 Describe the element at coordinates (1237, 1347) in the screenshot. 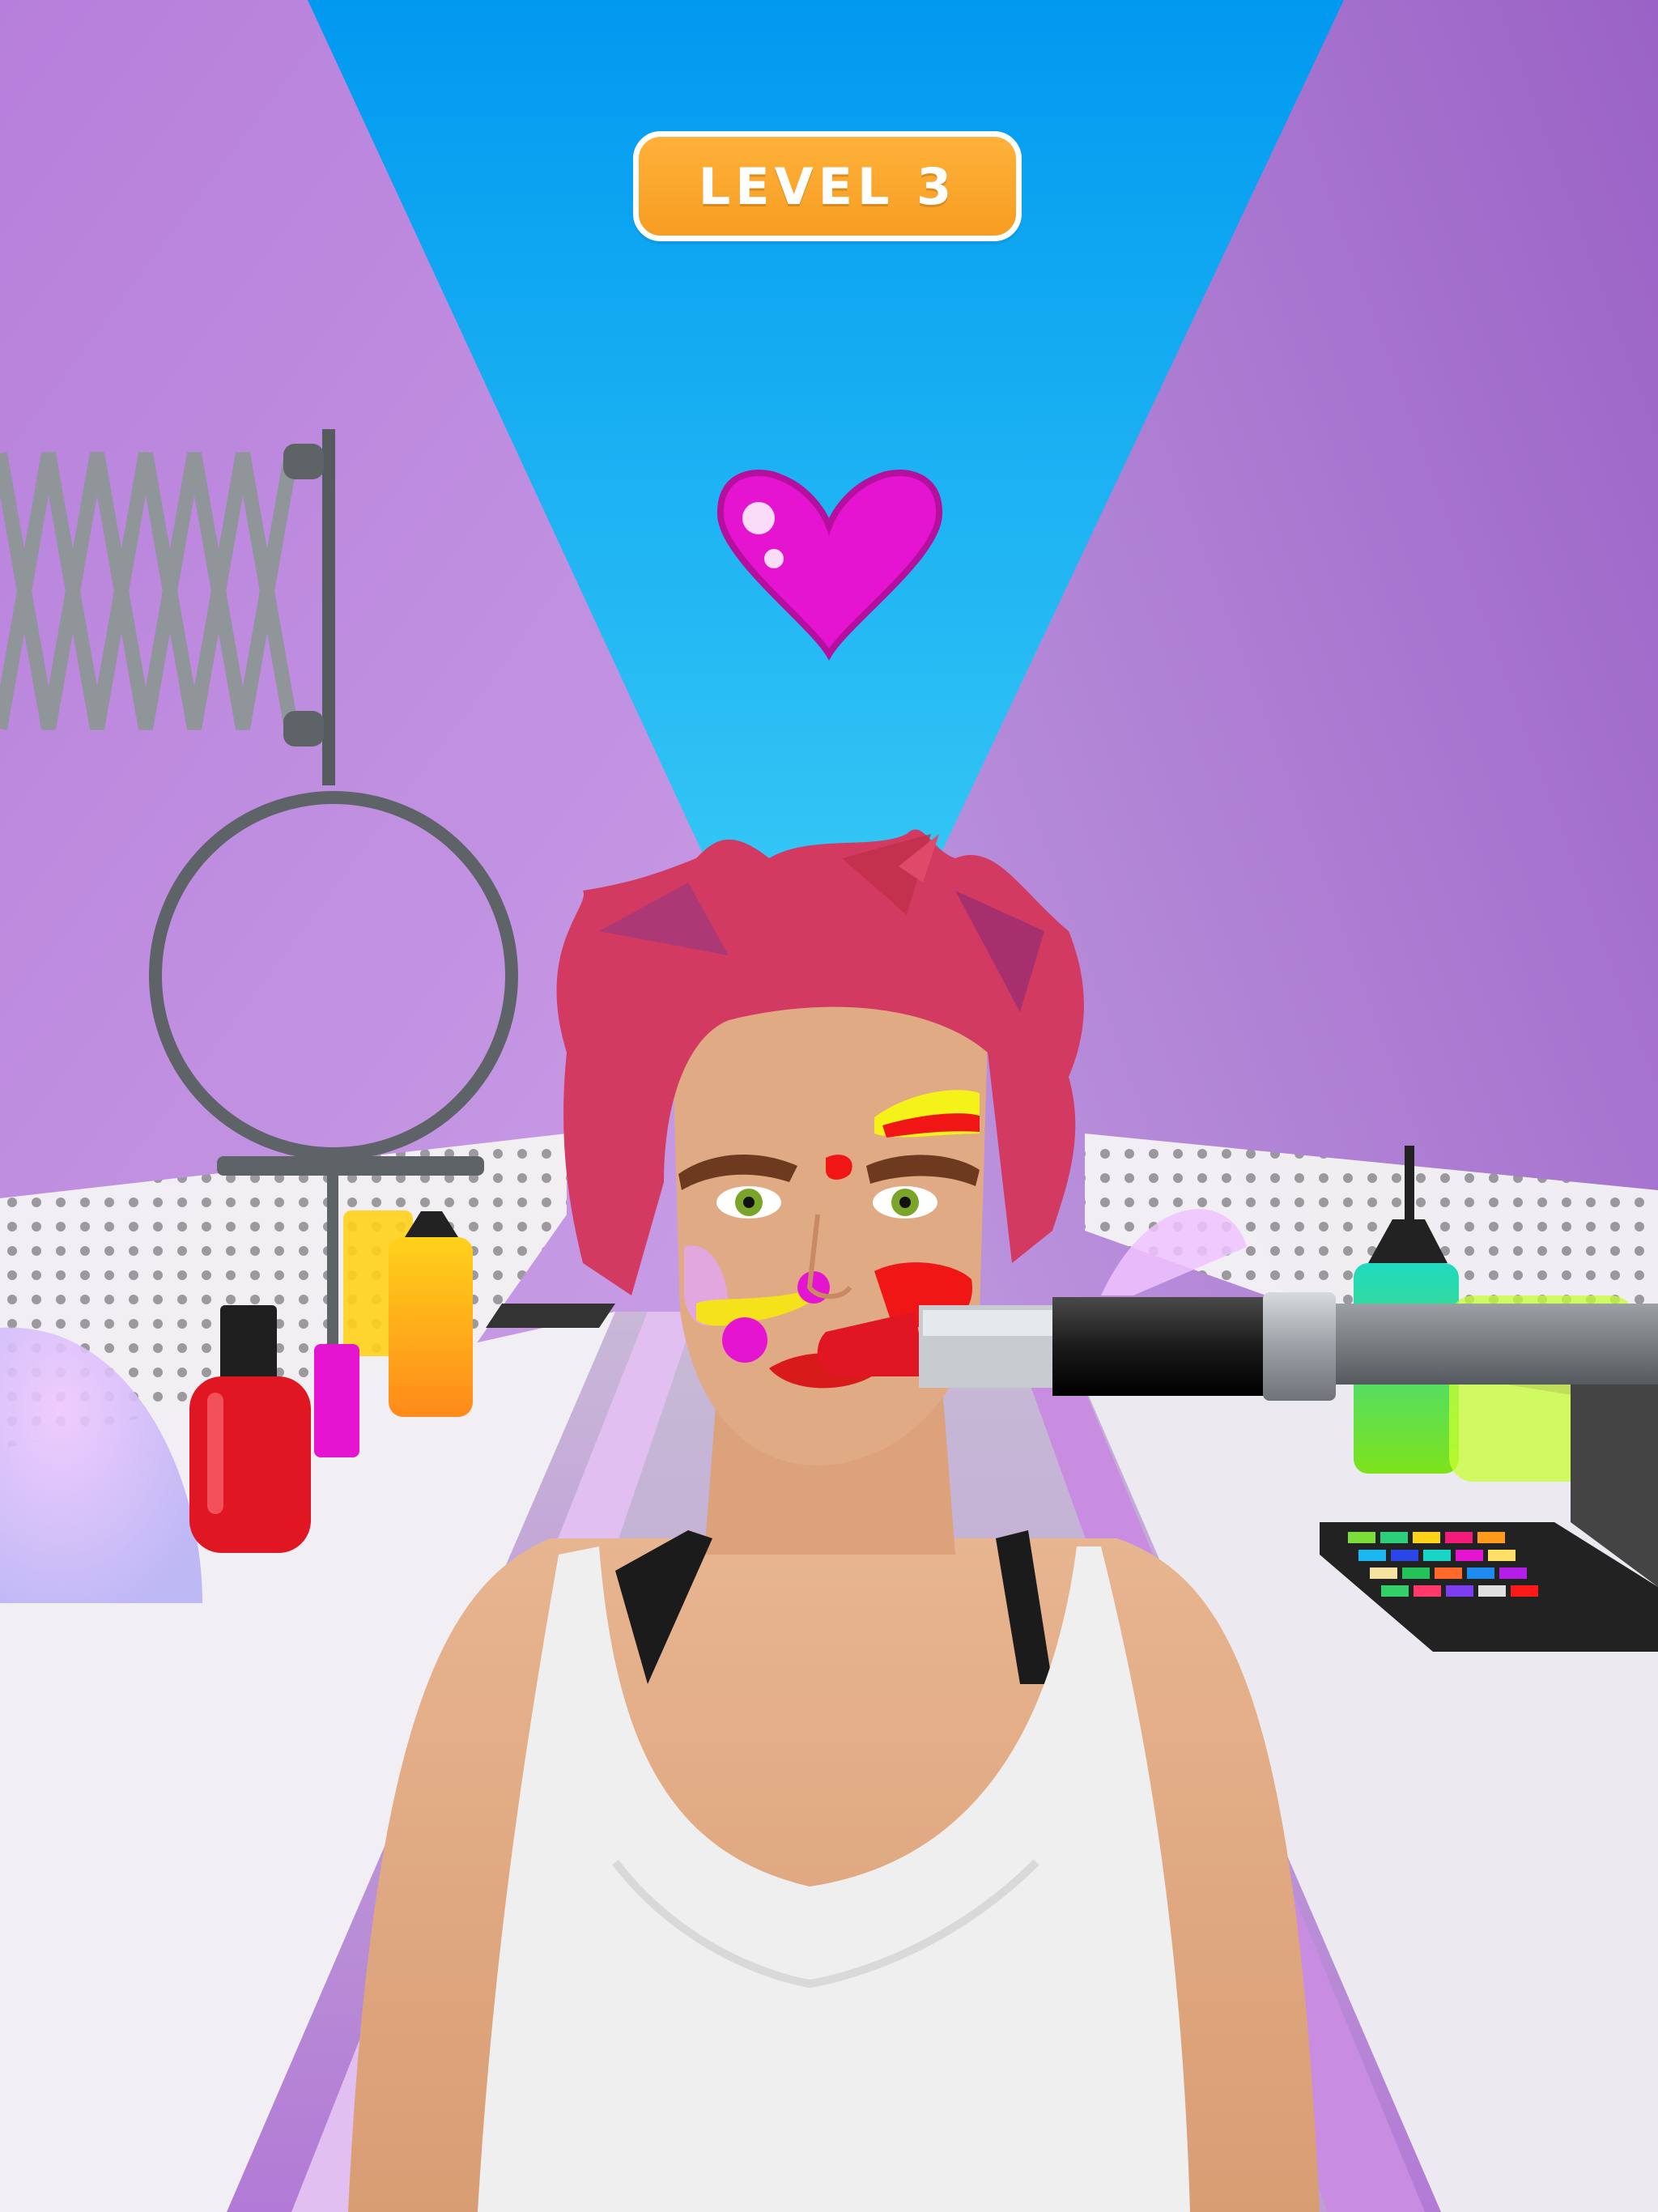

I see `lipstick-tool` at that location.